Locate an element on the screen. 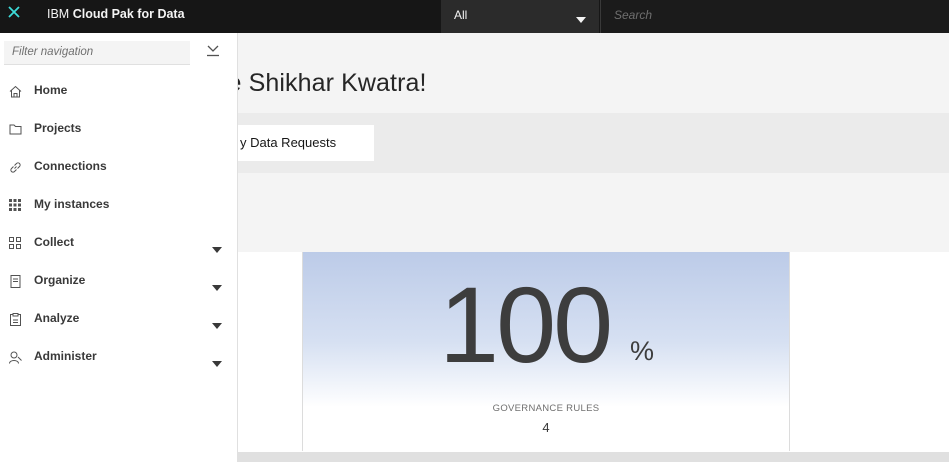 This screenshot has height=462, width=949. link-icon is located at coordinates (15, 167).